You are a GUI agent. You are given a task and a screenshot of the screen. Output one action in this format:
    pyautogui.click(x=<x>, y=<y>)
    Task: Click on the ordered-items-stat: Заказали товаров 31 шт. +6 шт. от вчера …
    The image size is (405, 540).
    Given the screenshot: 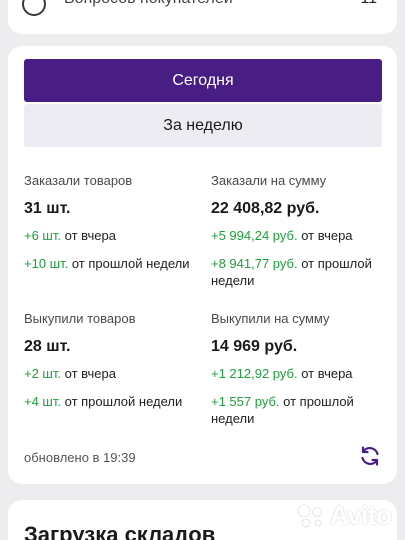 What is the action you would take?
    pyautogui.click(x=109, y=222)
    